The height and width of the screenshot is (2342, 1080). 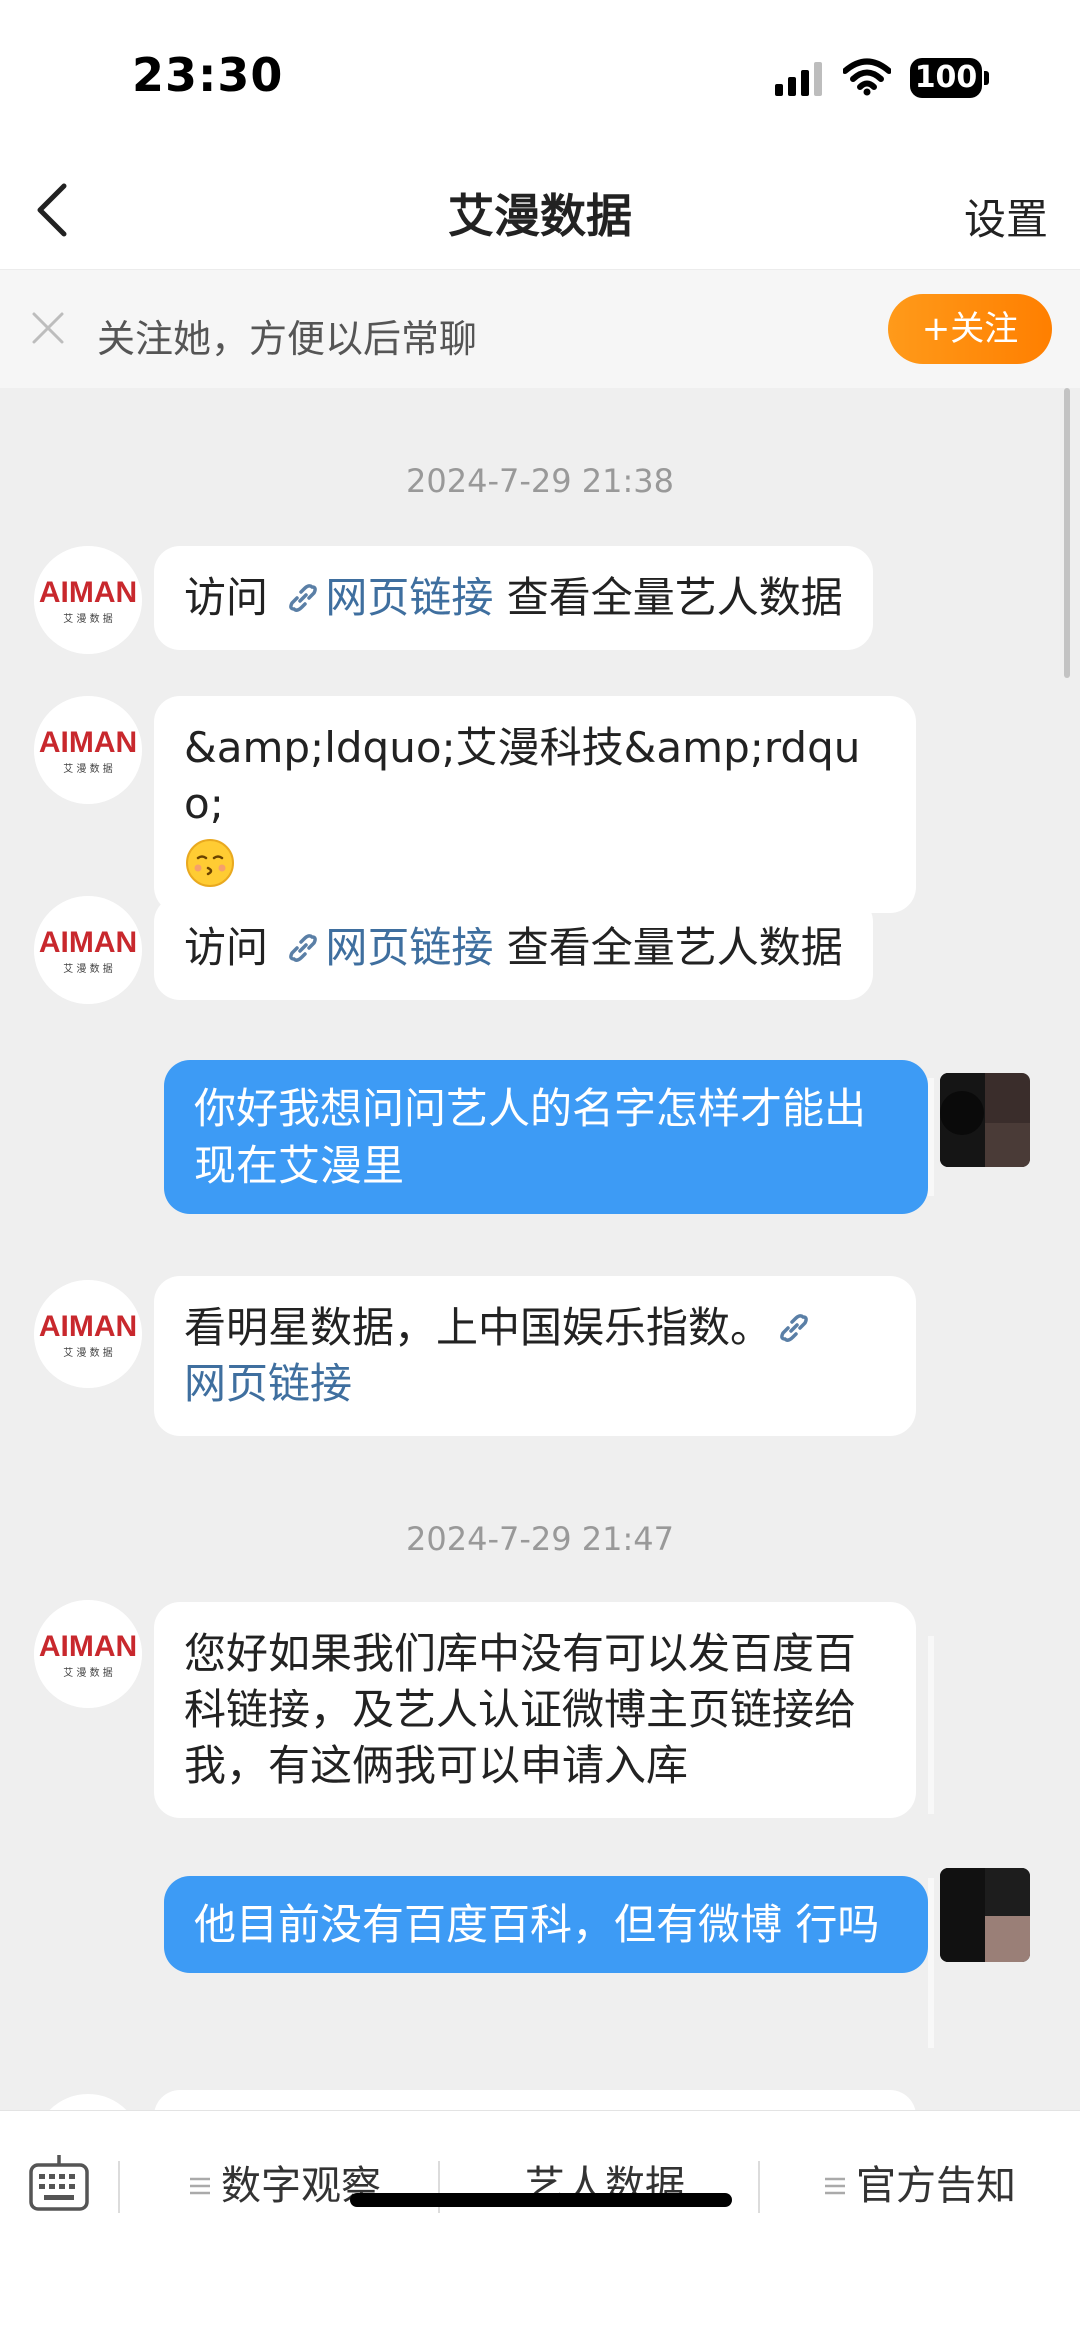 What do you see at coordinates (530, 1137) in the screenshot?
I see `message-text: 你好我想问问艺人的名字怎样才能出现在艾漫里` at bounding box center [530, 1137].